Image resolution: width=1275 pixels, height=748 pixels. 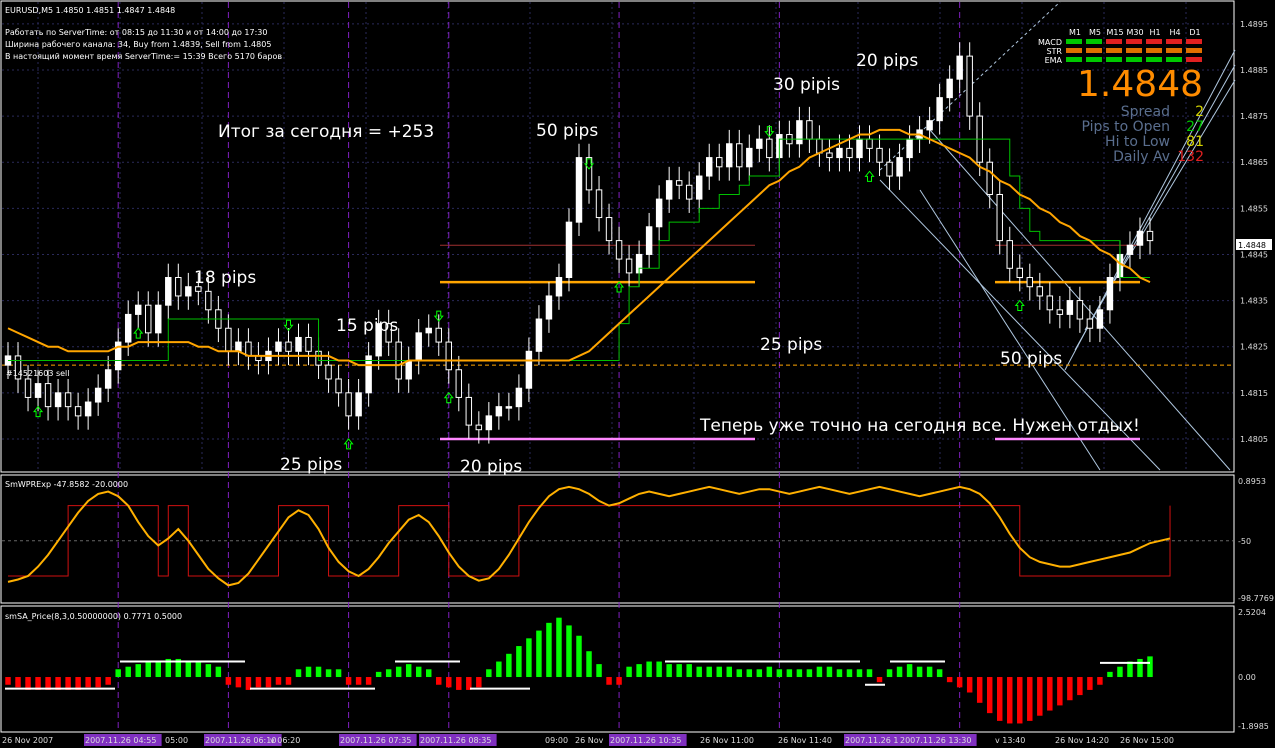 What do you see at coordinates (1141, 157) in the screenshot?
I see `stat-label: Daily Av` at bounding box center [1141, 157].